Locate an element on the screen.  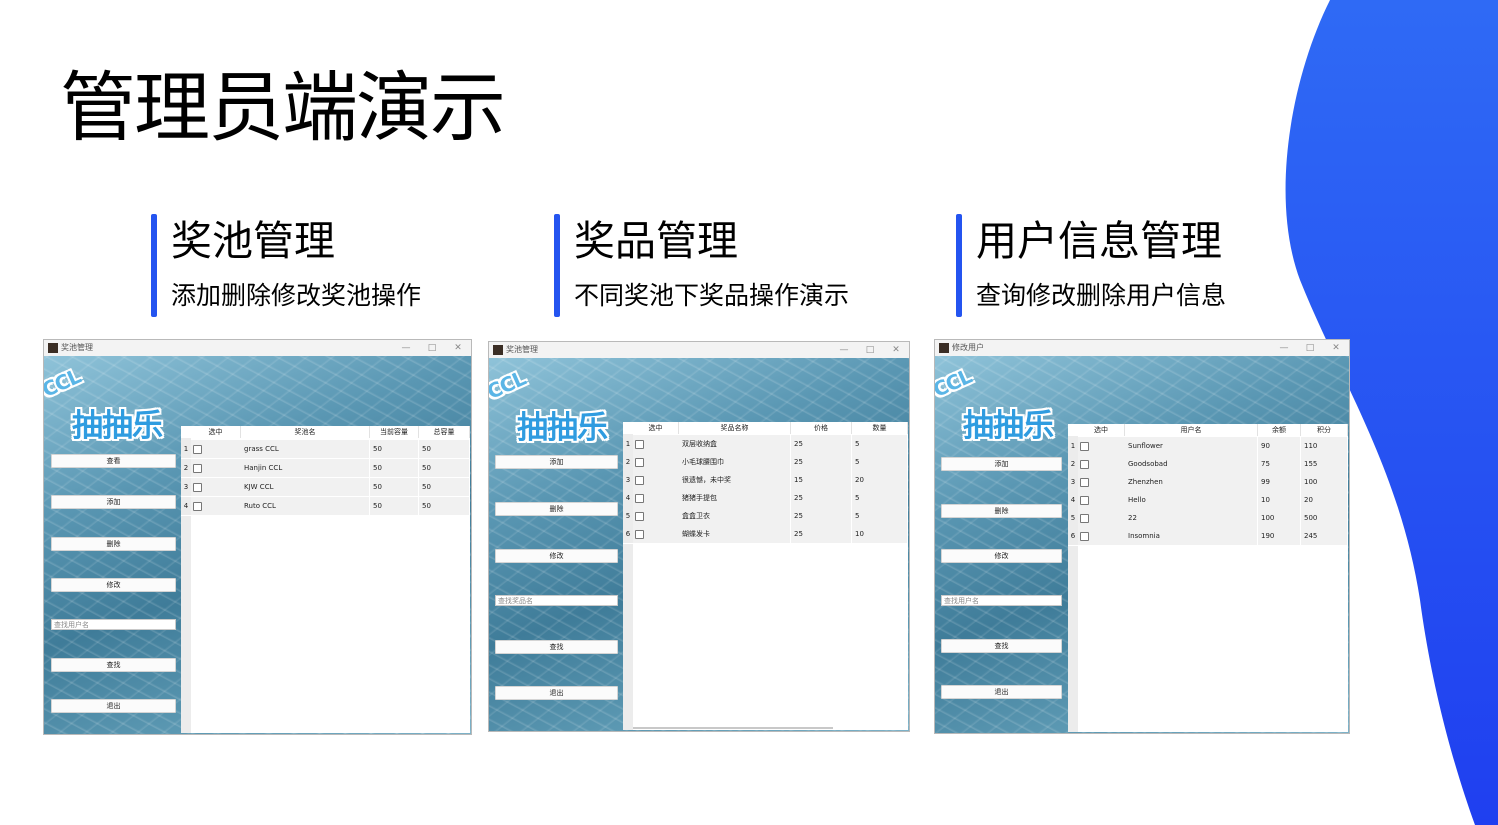
quantity-cell: 5 is located at coordinates (880, 444).